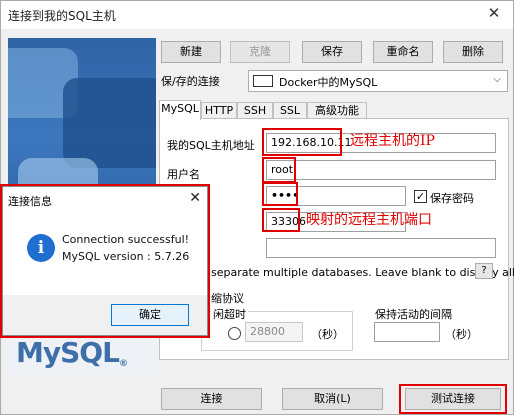 This screenshot has width=514, height=415. Describe the element at coordinates (183, 174) in the screenshot. I see `user-label: 用户名` at that location.